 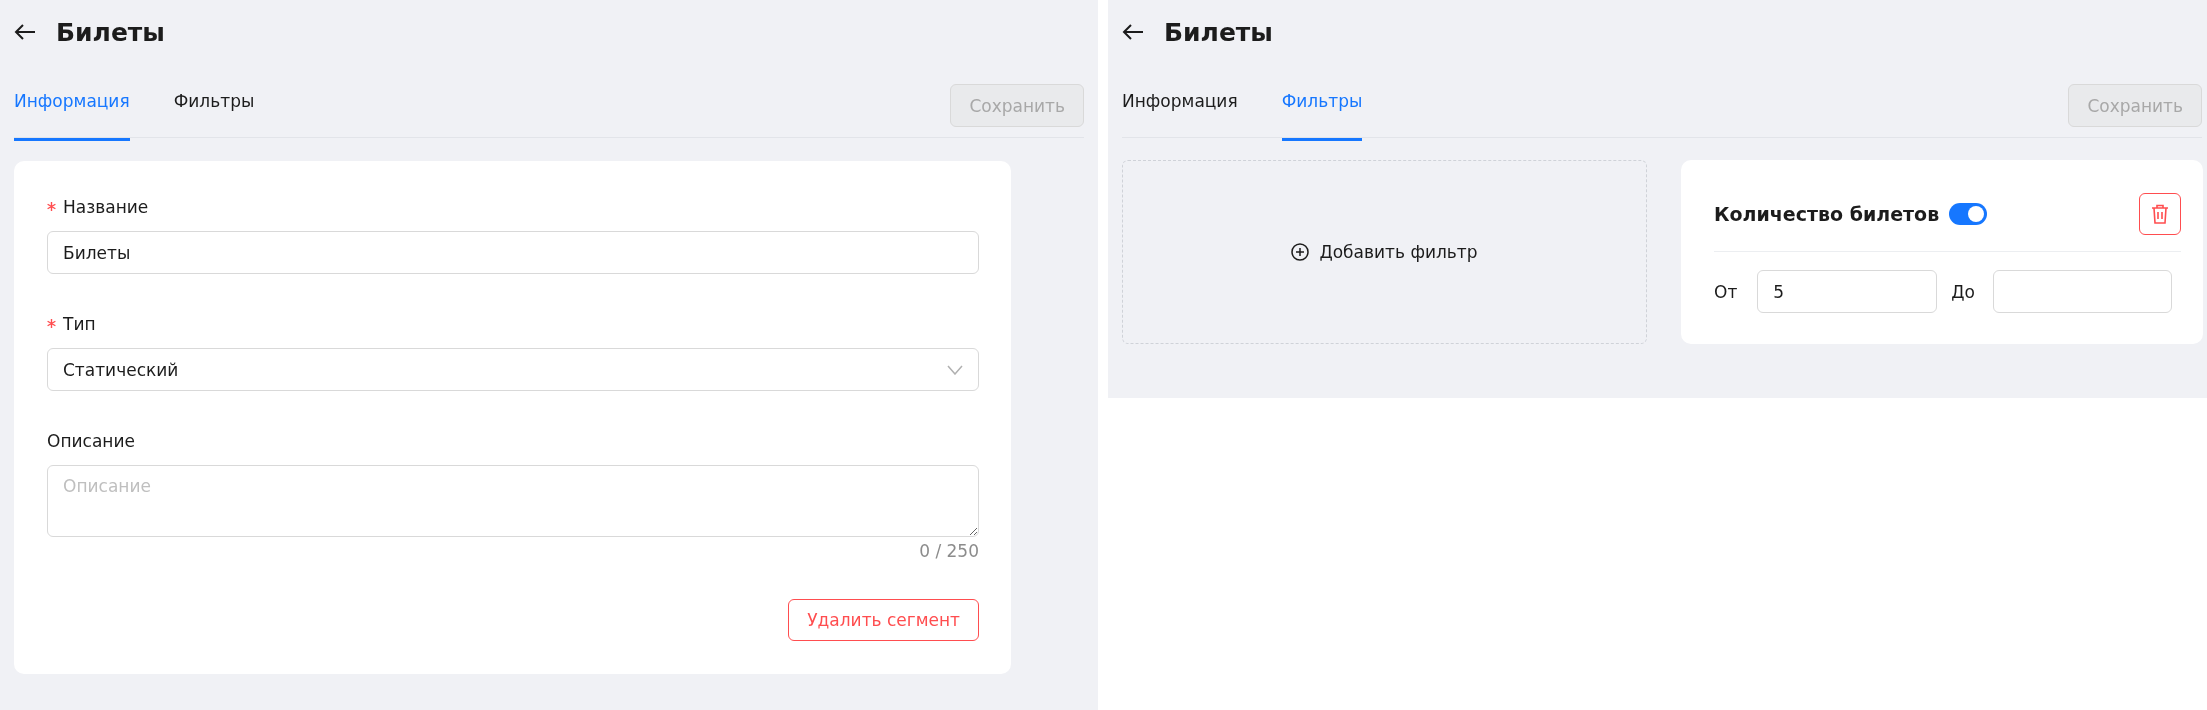 I want to click on character-counter: 0 / 250, so click(x=949, y=551).